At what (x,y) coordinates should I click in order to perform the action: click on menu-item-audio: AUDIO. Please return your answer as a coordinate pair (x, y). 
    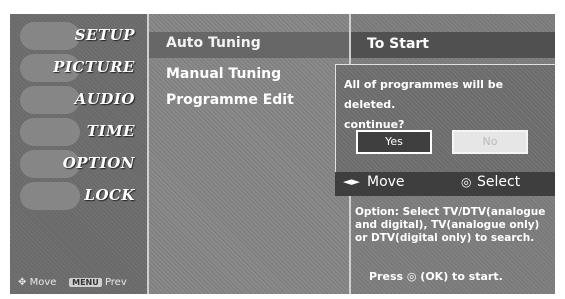
    Looking at the image, I should click on (78, 100).